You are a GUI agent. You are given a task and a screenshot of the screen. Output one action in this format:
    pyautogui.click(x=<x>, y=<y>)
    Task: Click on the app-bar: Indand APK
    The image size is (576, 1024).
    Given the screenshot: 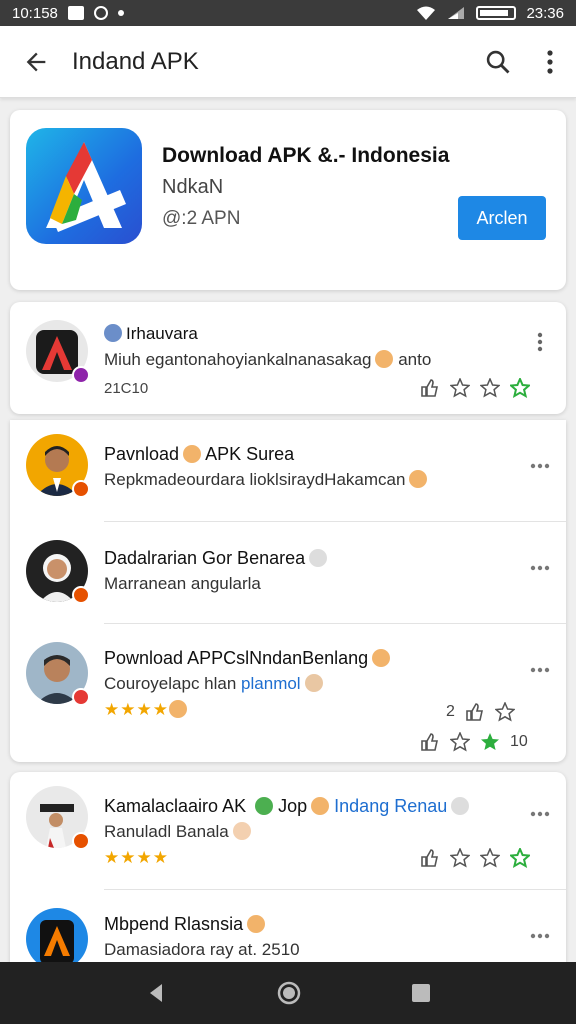 What is the action you would take?
    pyautogui.click(x=288, y=62)
    